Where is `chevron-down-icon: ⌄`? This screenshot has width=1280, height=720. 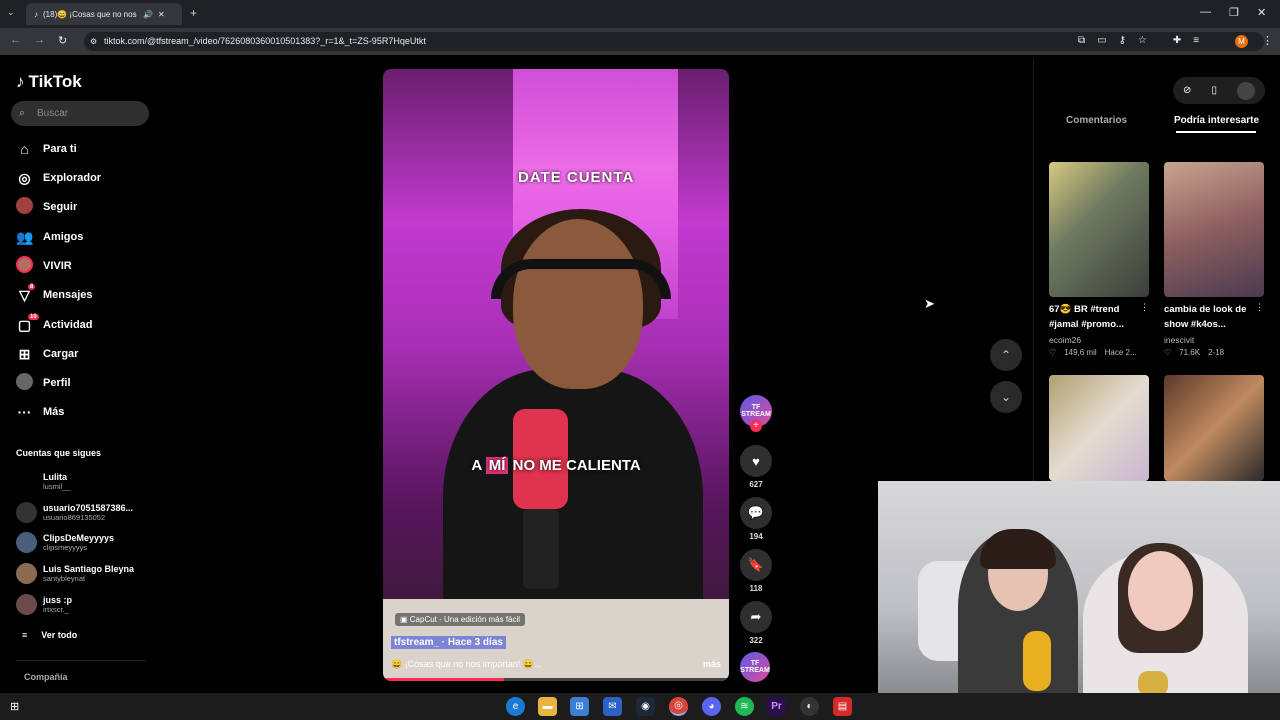
chevron-down-icon: ⌄ is located at coordinates (1006, 397).